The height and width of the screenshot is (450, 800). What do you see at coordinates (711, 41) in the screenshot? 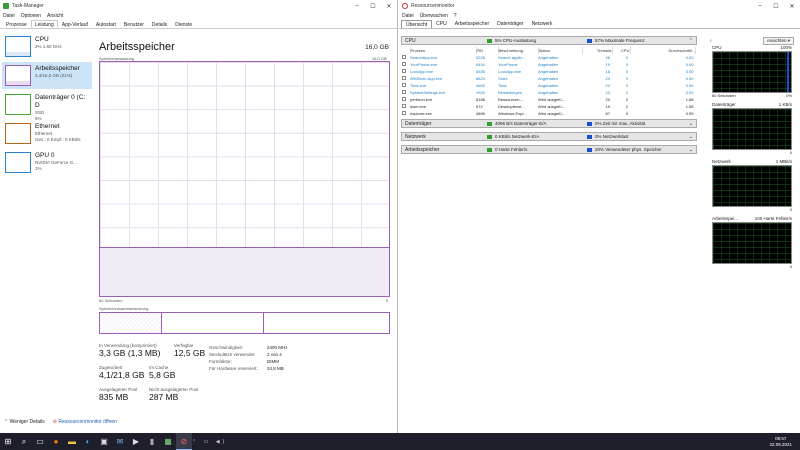
I see `collapse-panel-button: ‹` at bounding box center [711, 41].